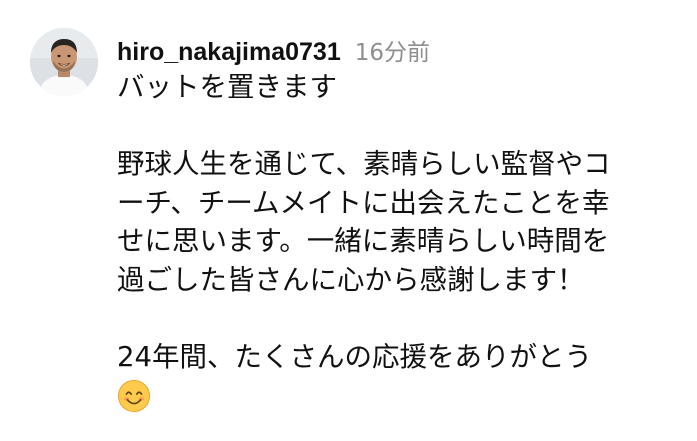  I want to click on emoji-line, so click(397, 395).